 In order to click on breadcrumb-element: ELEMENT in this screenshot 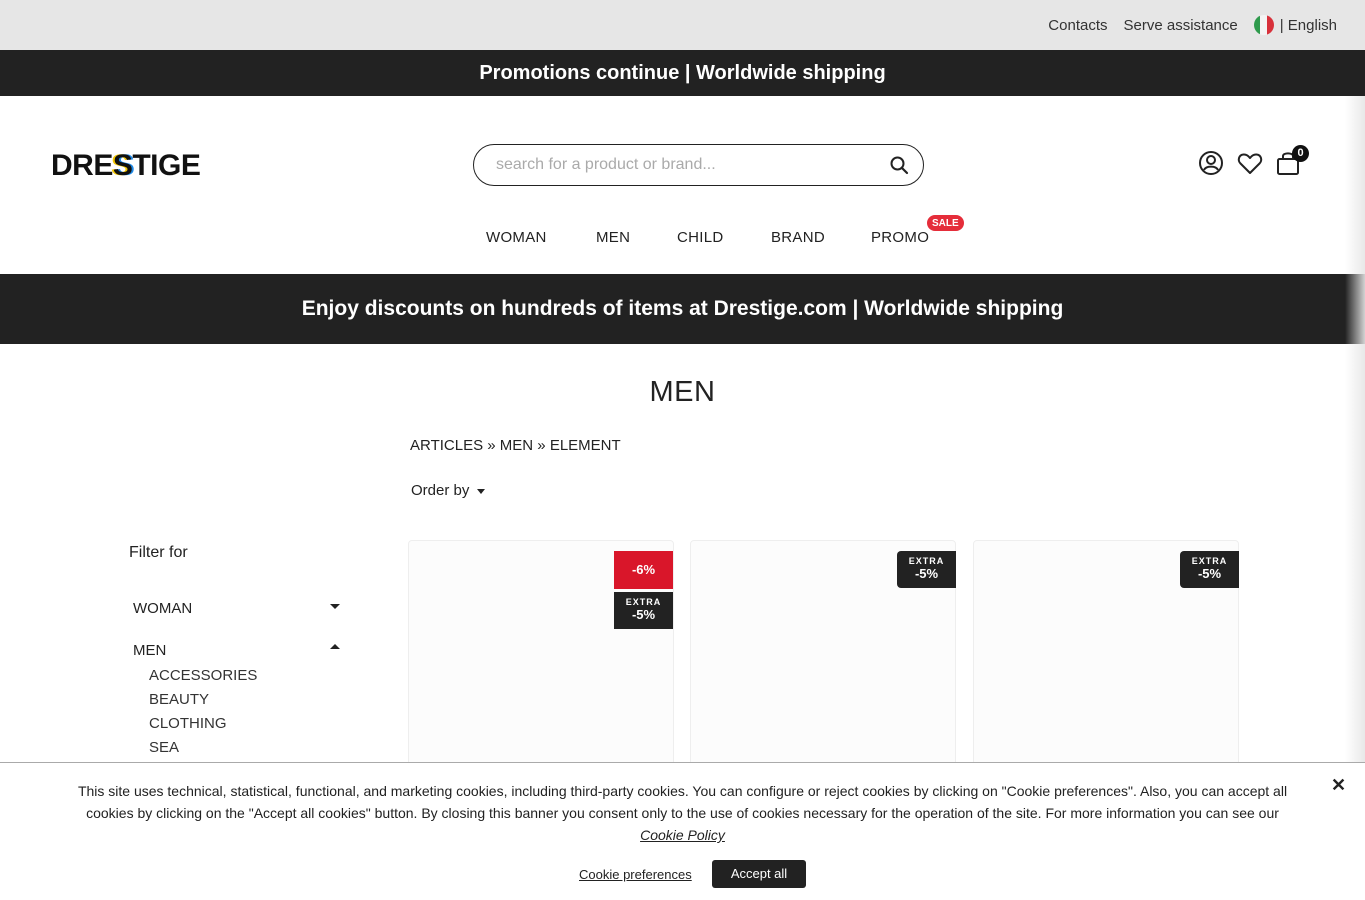, I will do `click(585, 445)`.